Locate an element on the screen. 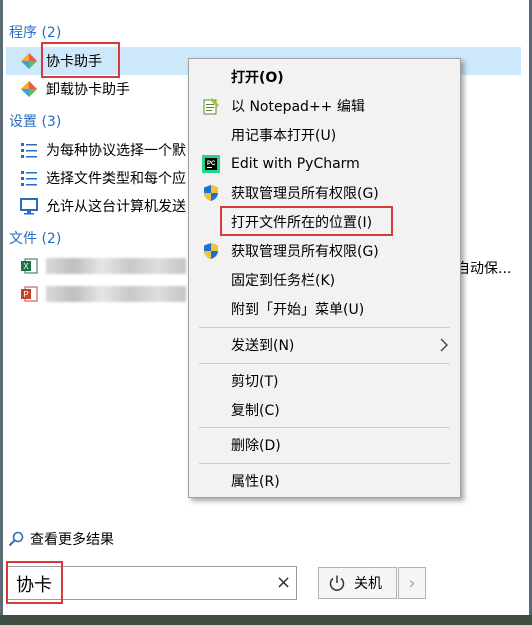 This screenshot has height=625, width=532. menu-item-label: 复制(C) is located at coordinates (255, 411).